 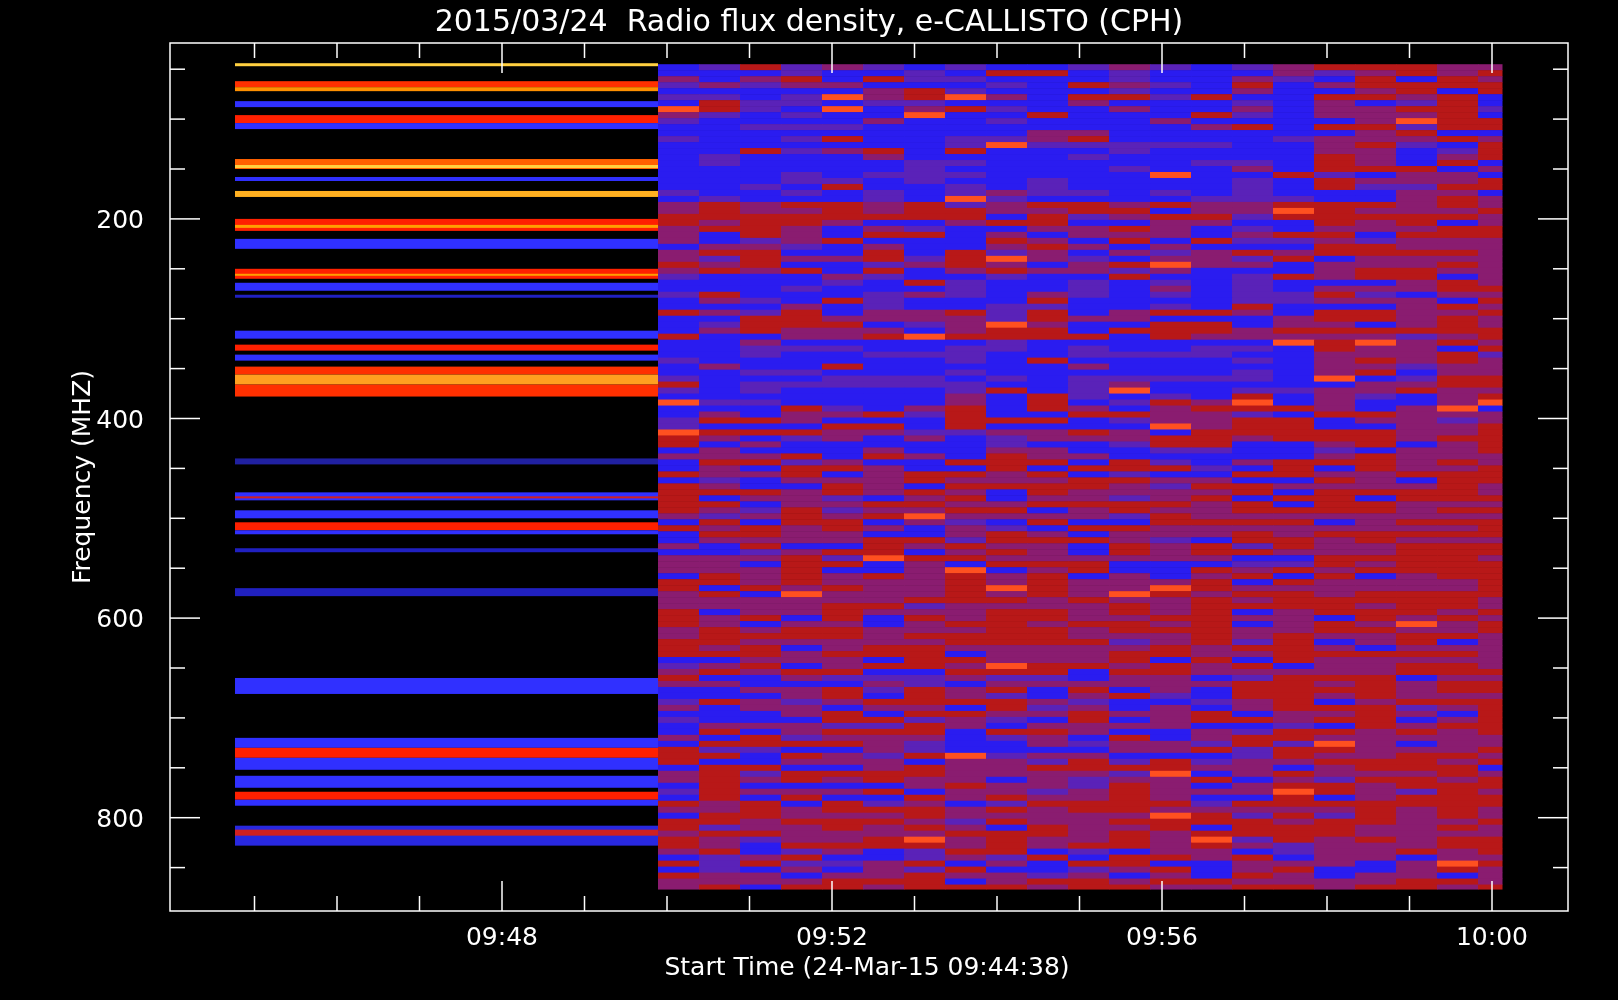 What do you see at coordinates (120, 219) in the screenshot?
I see `y-tick-label: 200` at bounding box center [120, 219].